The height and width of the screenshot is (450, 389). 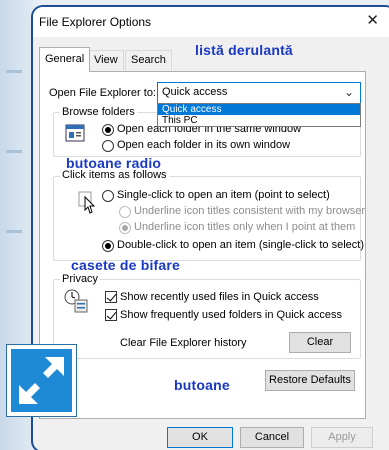 I want to click on window-icon, so click(x=75, y=133).